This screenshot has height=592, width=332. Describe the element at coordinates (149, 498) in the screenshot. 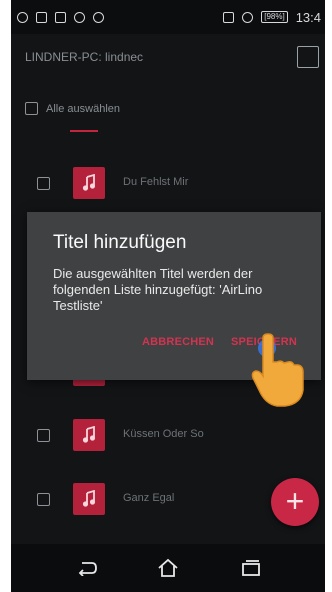

I see `song-title: Ganz Egal` at that location.